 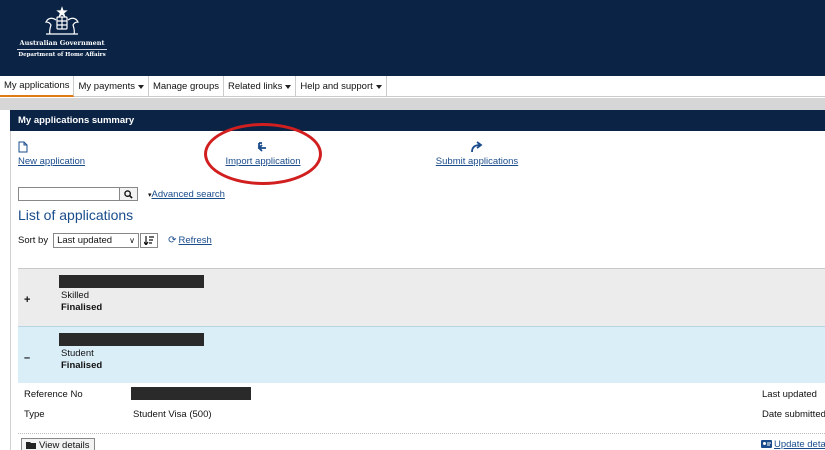 What do you see at coordinates (766, 444) in the screenshot?
I see `id-card-icon` at bounding box center [766, 444].